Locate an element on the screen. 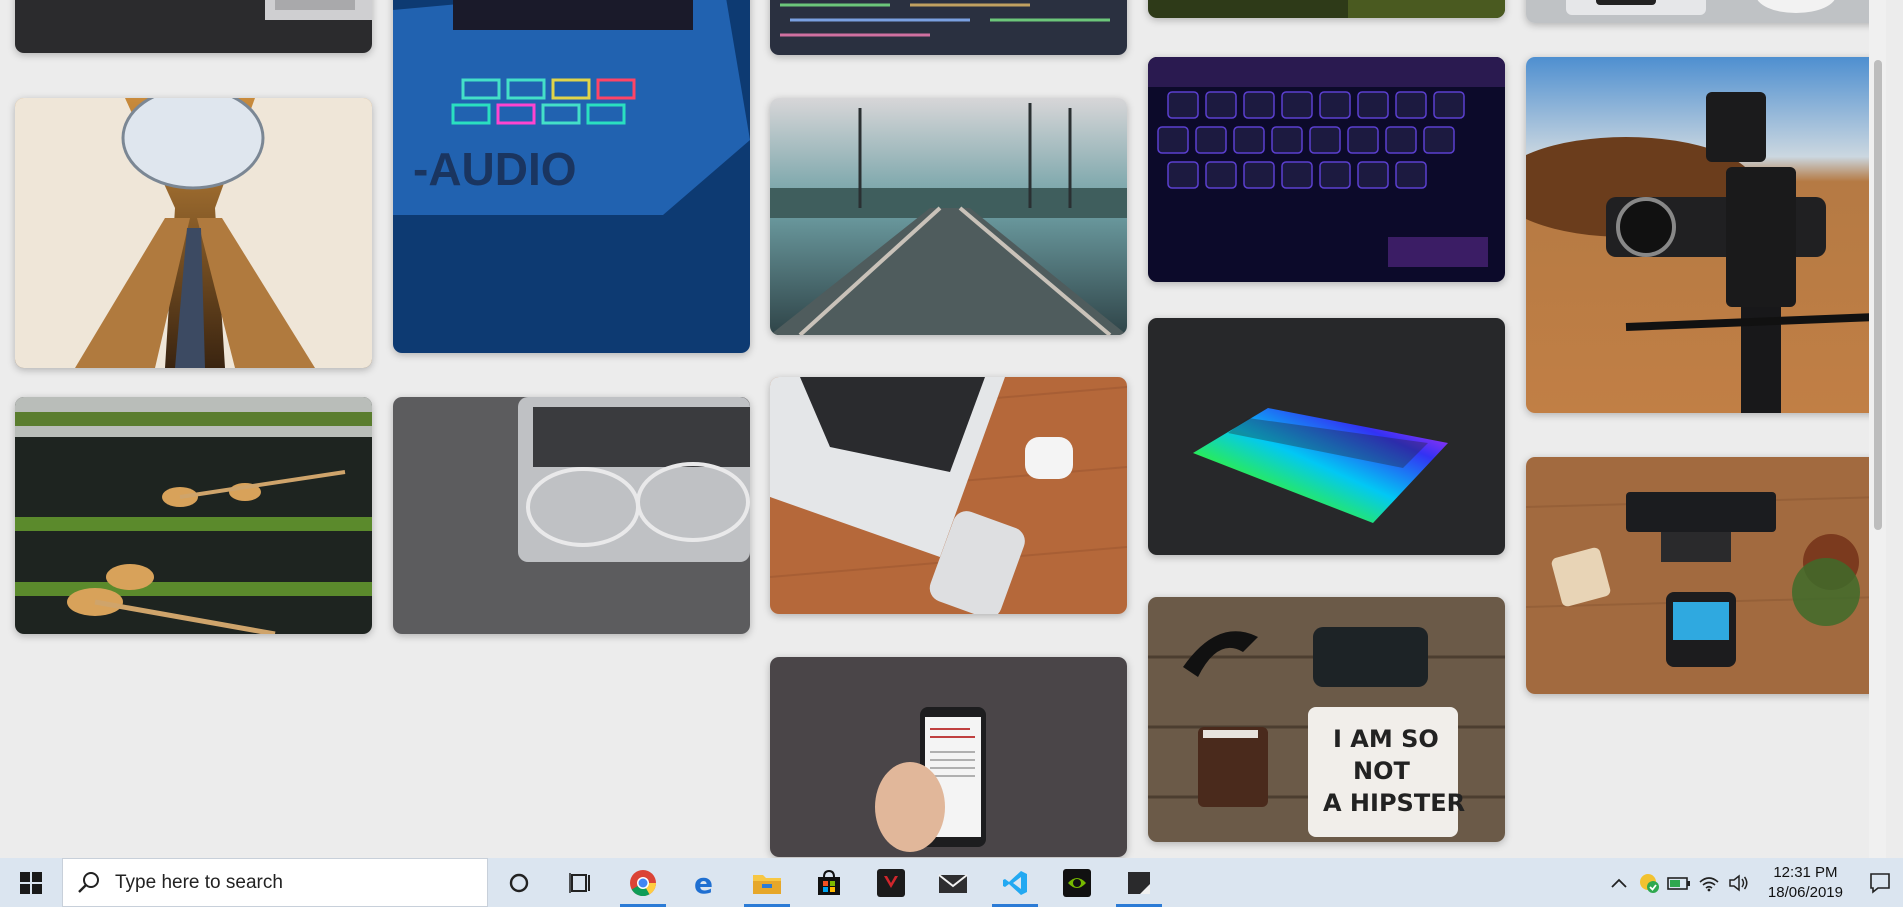  photo-bamboo-water-fountain is located at coordinates (193, 515).